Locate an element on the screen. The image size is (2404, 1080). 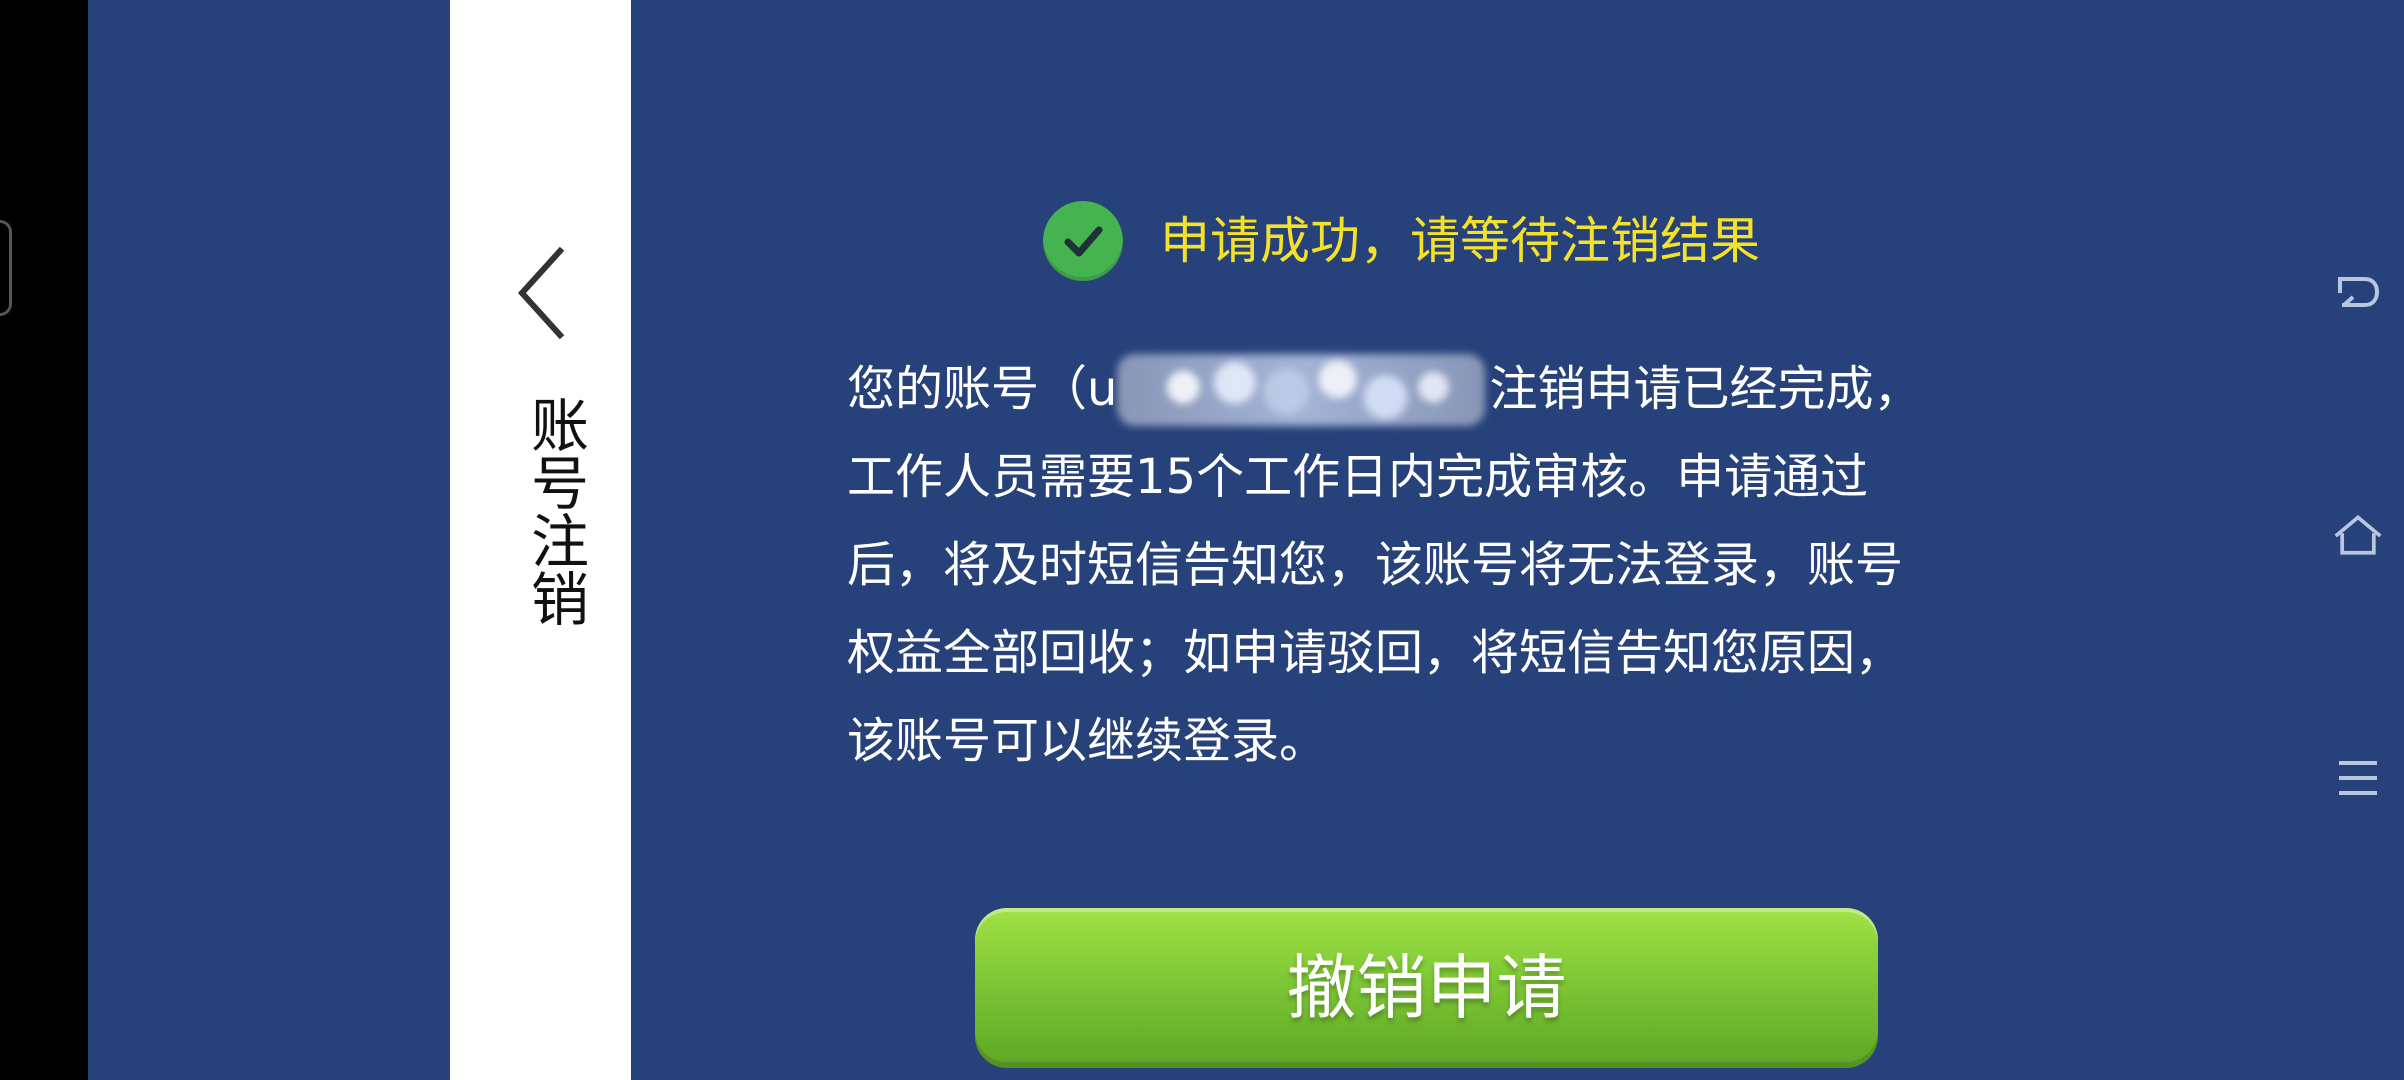
check-icon is located at coordinates (1083, 241).